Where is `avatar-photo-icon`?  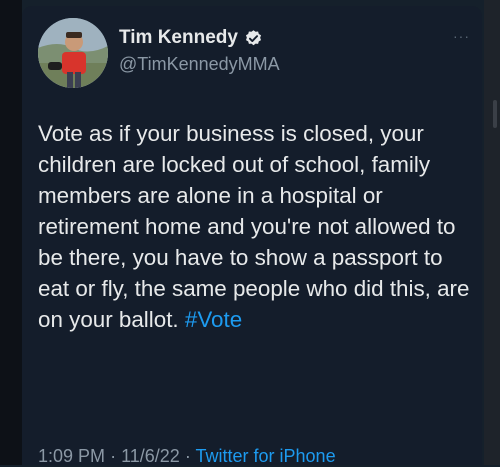 avatar-photo-icon is located at coordinates (73, 53).